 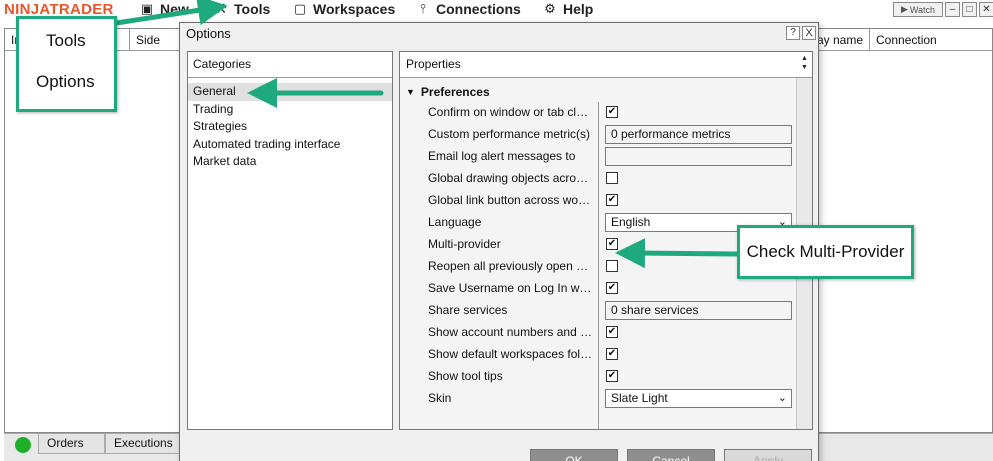 What do you see at coordinates (550, 8) in the screenshot?
I see `help-icon: ⚙` at bounding box center [550, 8].